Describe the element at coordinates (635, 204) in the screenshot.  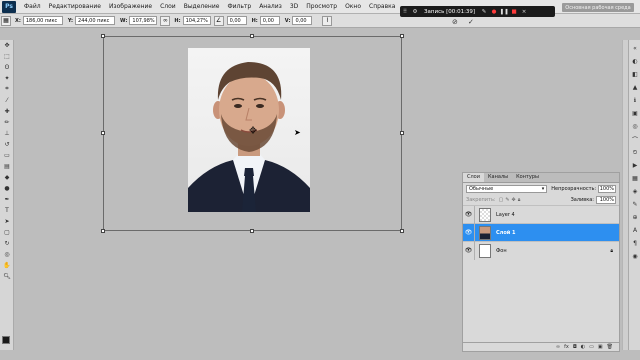
I see `brushes-icon: ✎` at that location.